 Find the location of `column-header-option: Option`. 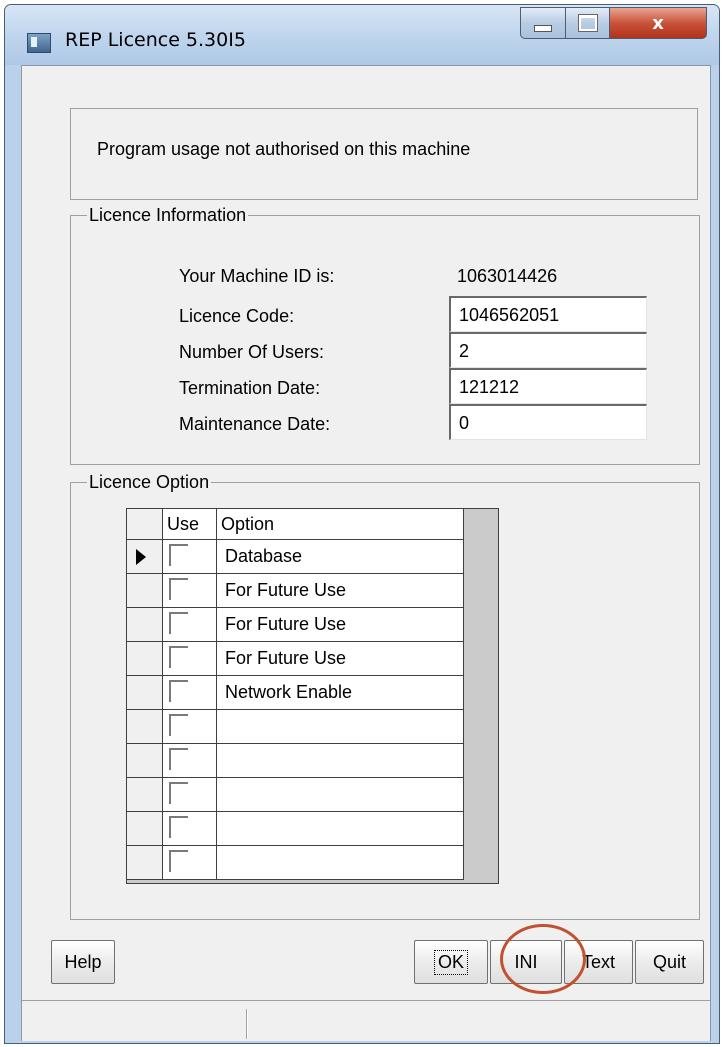

column-header-option: Option is located at coordinates (340, 524).